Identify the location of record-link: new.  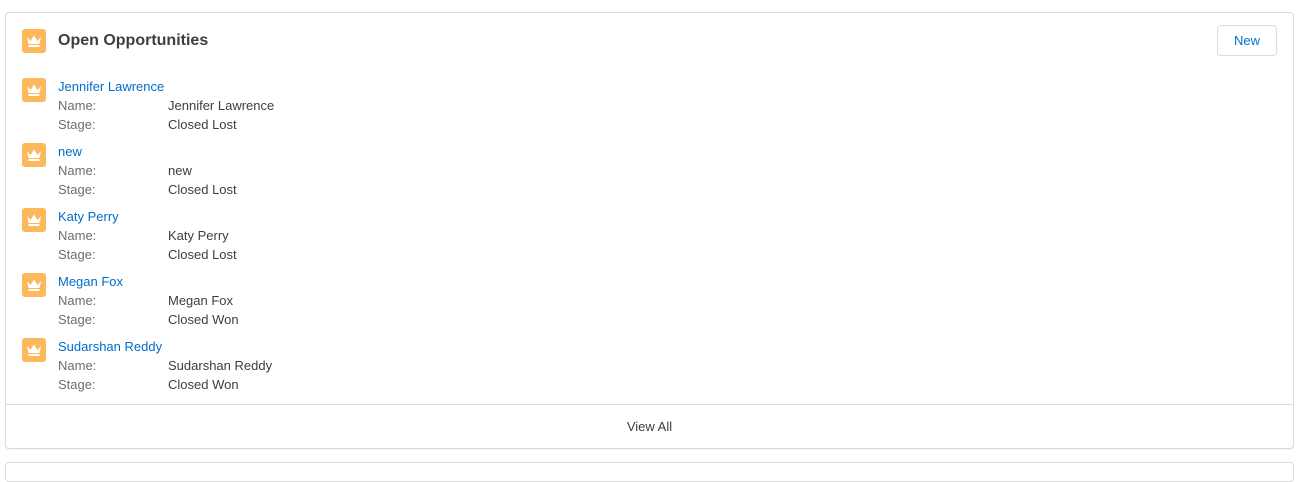
(70, 152).